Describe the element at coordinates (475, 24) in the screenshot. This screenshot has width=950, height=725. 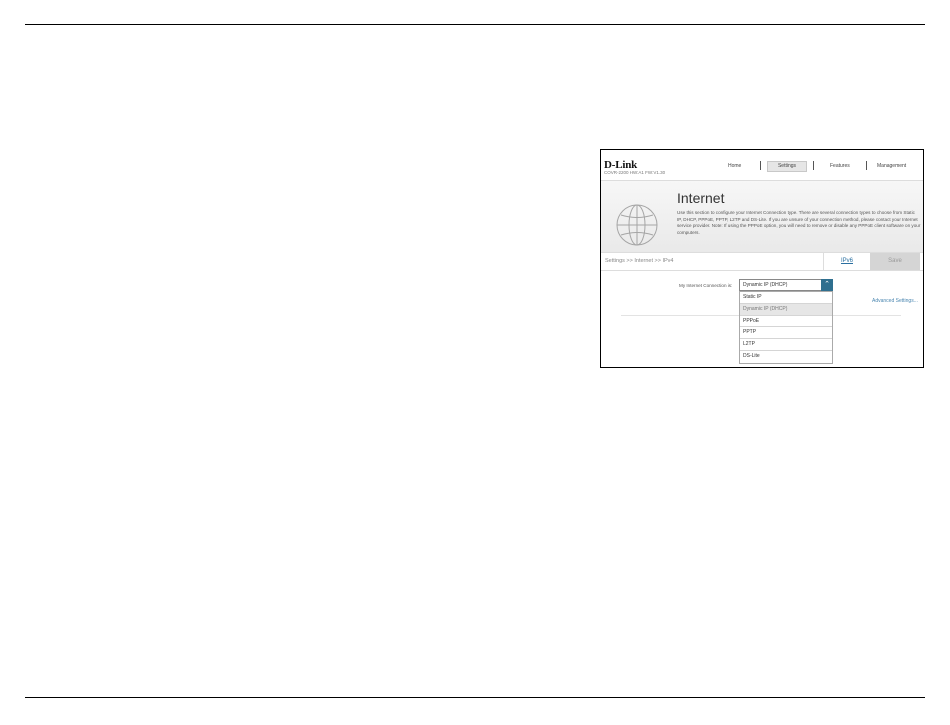
I see `header-rule` at that location.